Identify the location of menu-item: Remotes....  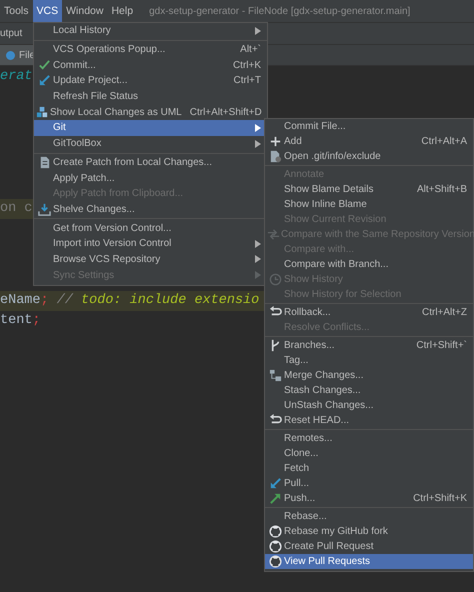
(369, 438).